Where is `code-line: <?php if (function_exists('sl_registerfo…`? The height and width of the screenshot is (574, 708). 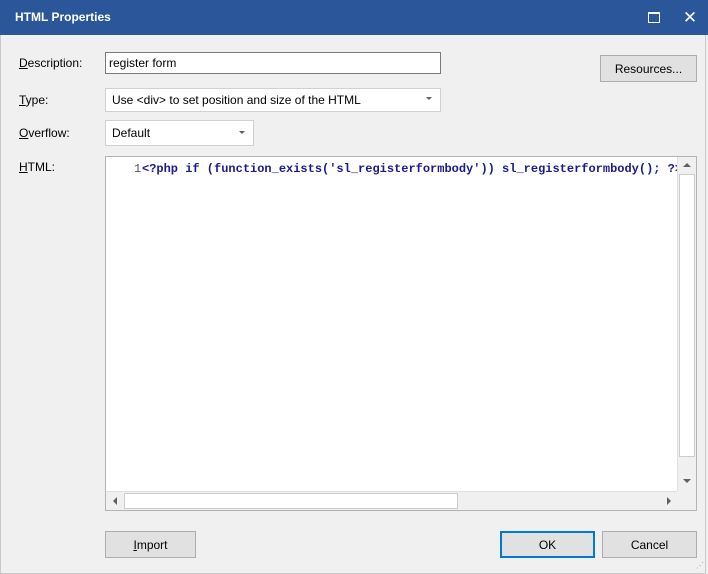
code-line: <?php if (function_exists('sl_registerfo… is located at coordinates (412, 169).